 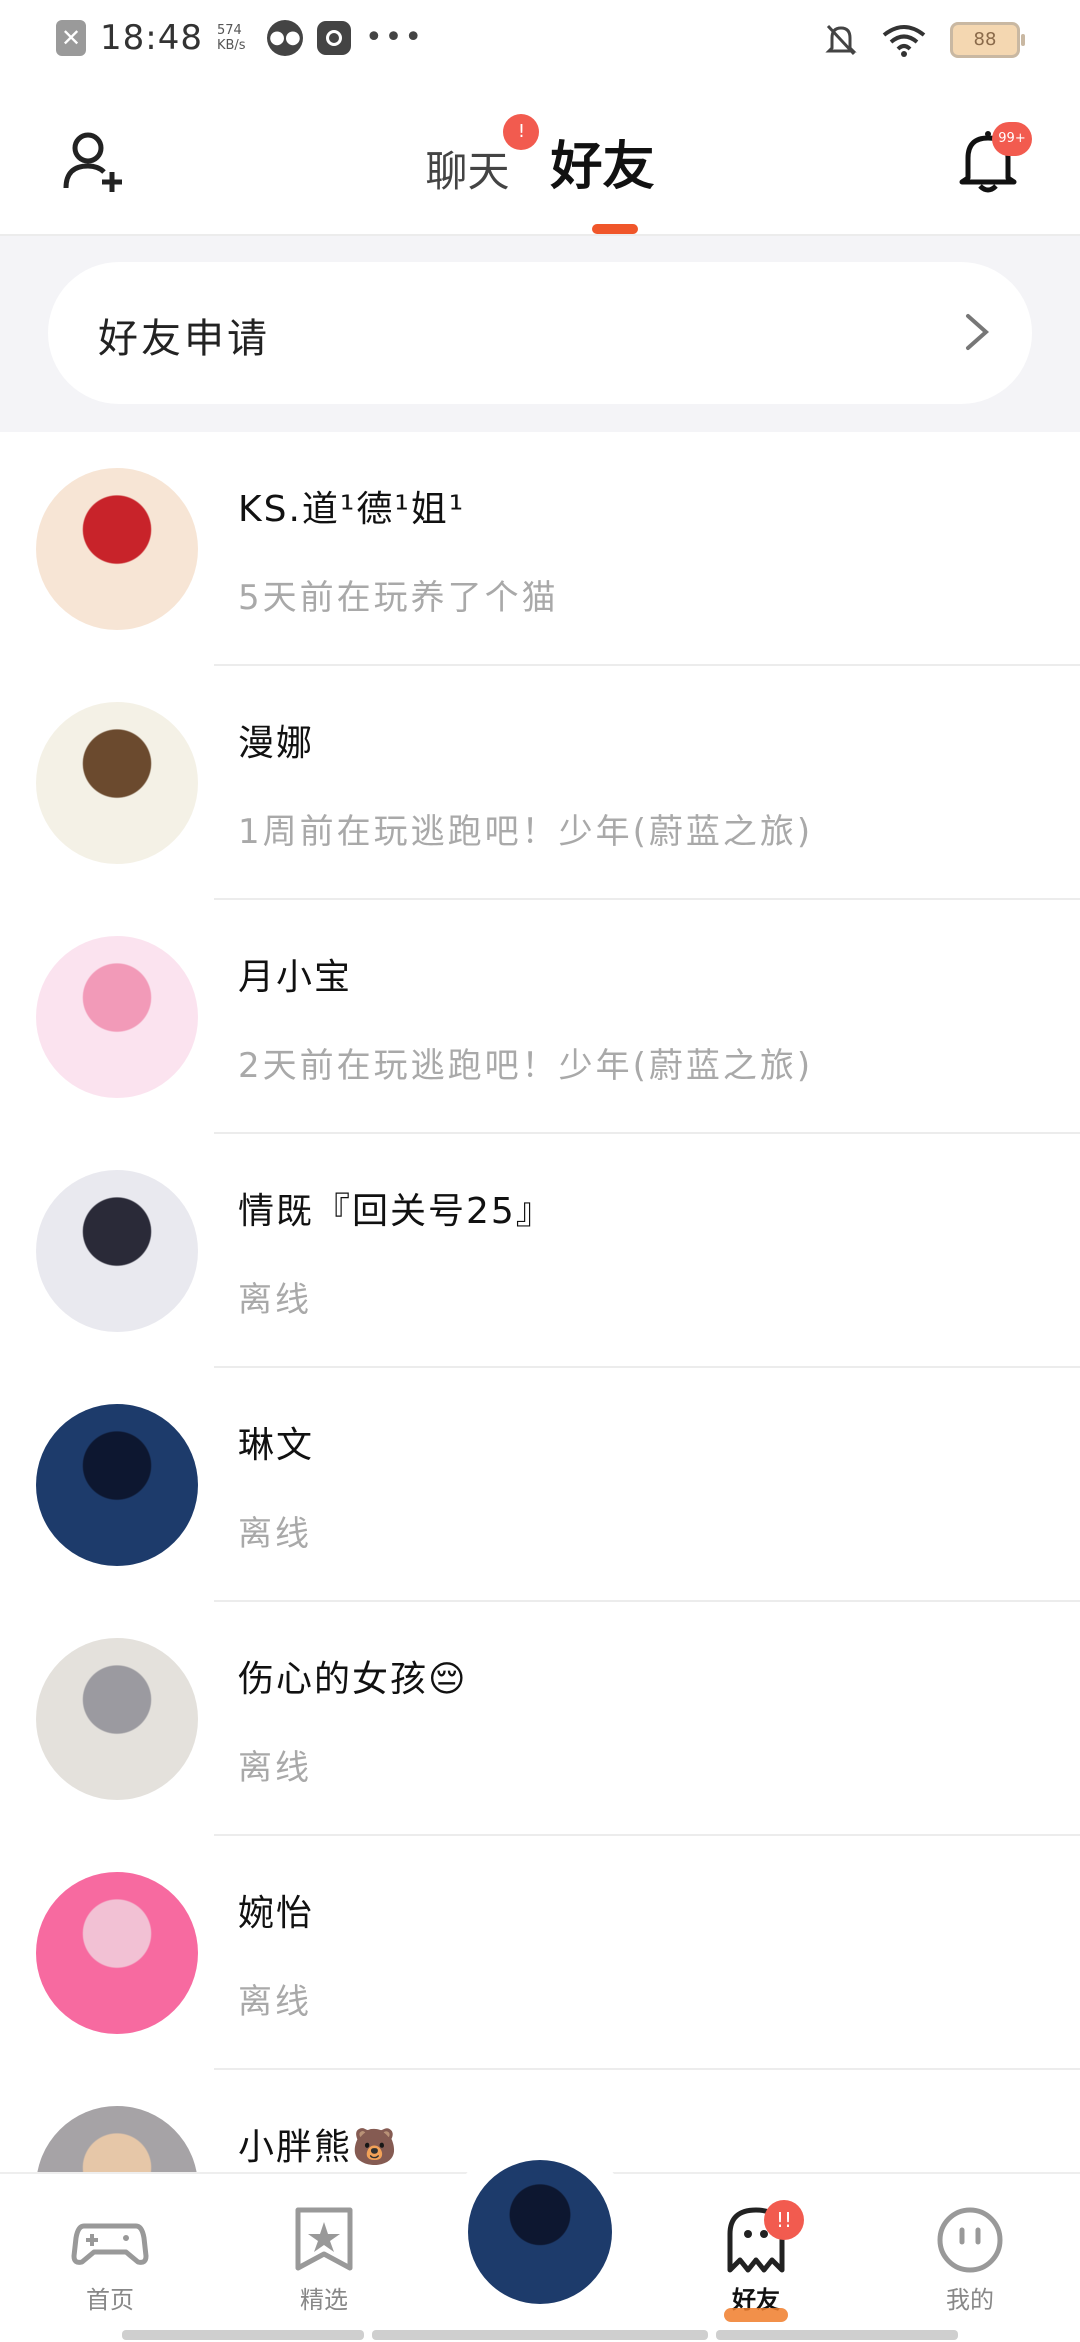 I want to click on wechat-icon: ●●, so click(x=284, y=38).